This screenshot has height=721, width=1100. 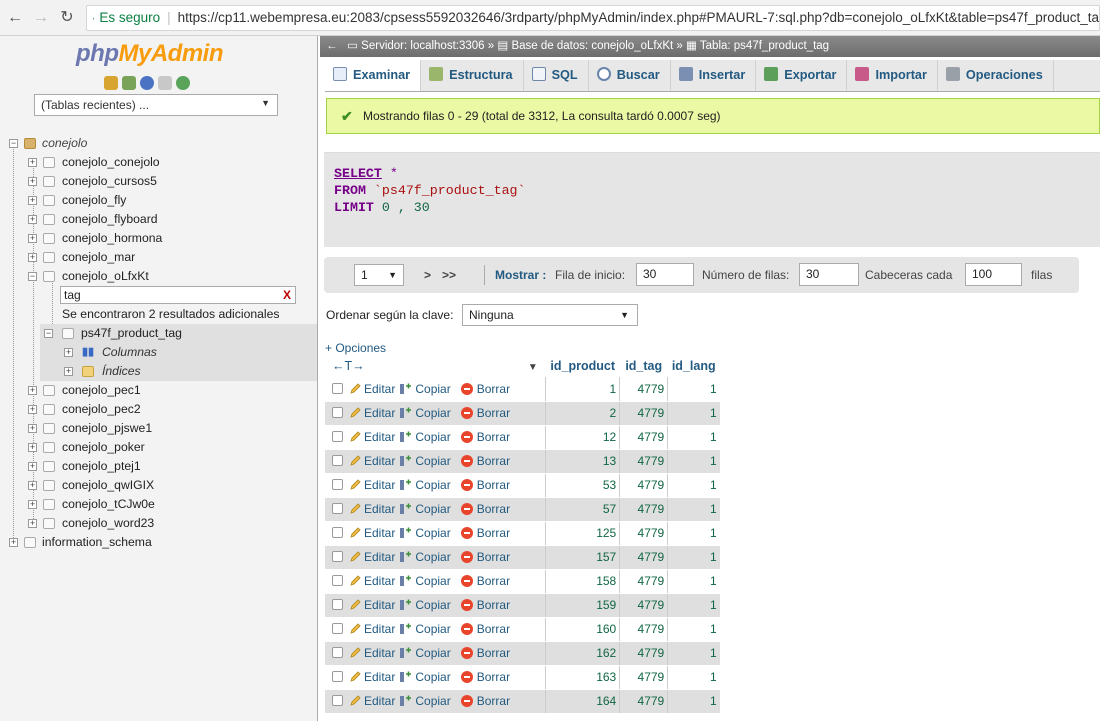 I want to click on cell-id-product: 1, so click(x=582, y=389).